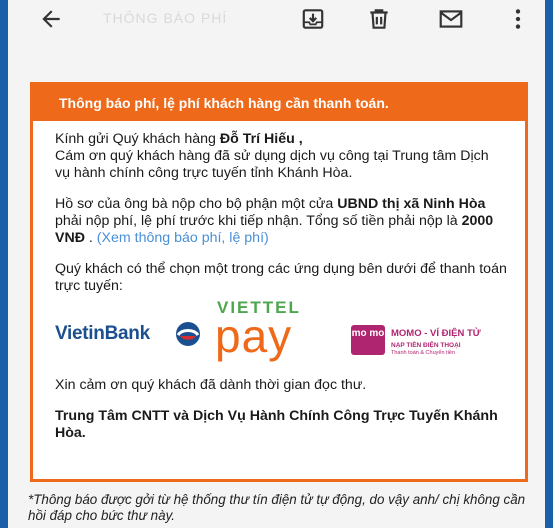 This screenshot has width=553, height=528. Describe the element at coordinates (313, 19) in the screenshot. I see `save-icon` at that location.